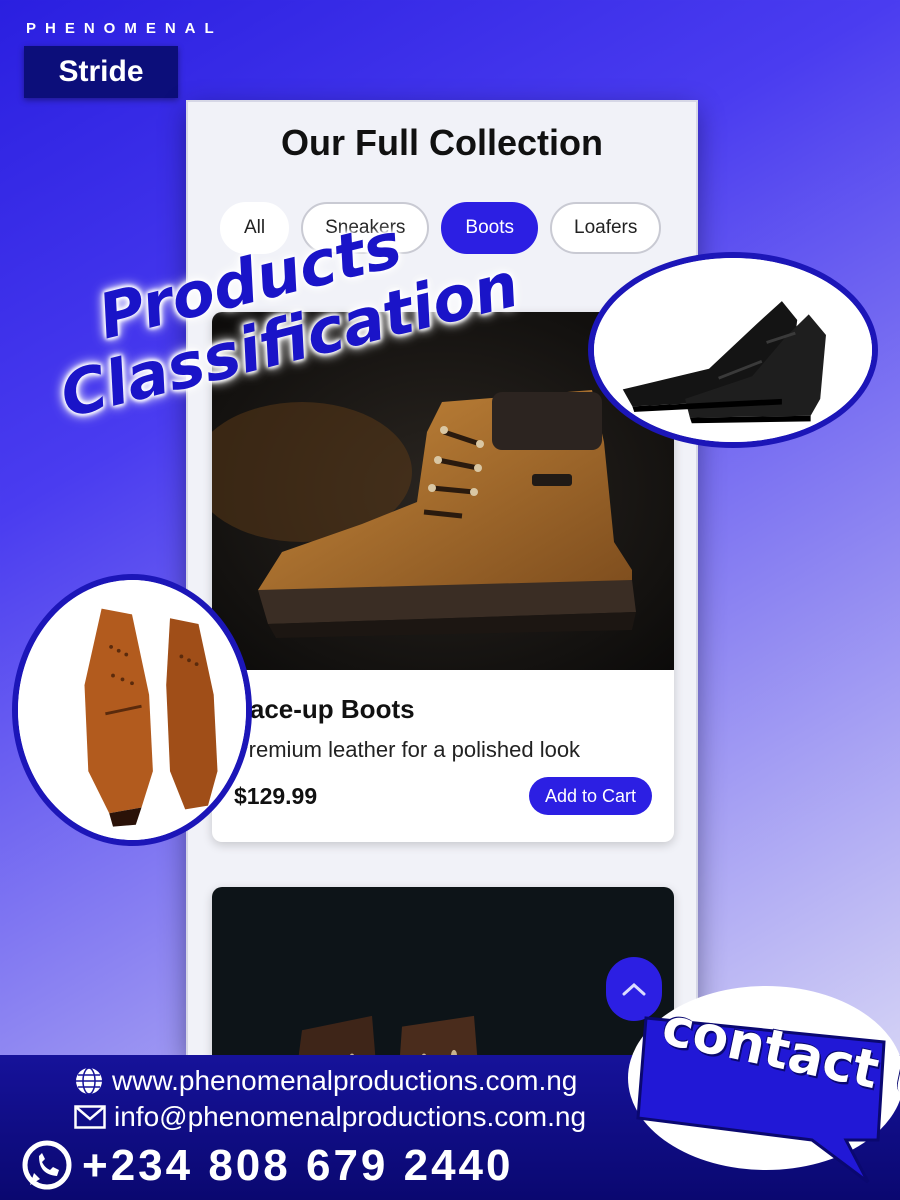 This screenshot has width=900, height=1200. Describe the element at coordinates (324, 709) in the screenshot. I see `product-name: Lace-up Boots` at that location.